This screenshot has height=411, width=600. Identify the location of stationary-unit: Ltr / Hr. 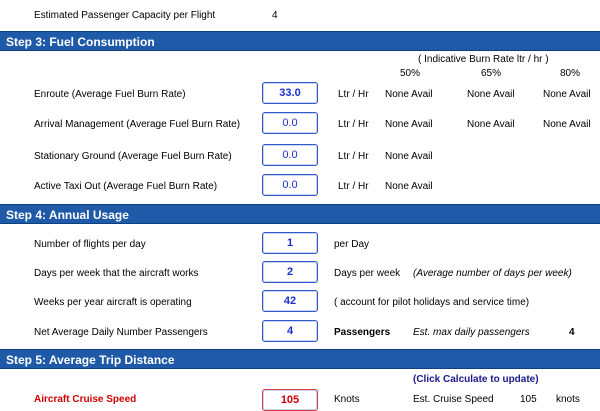
(353, 156).